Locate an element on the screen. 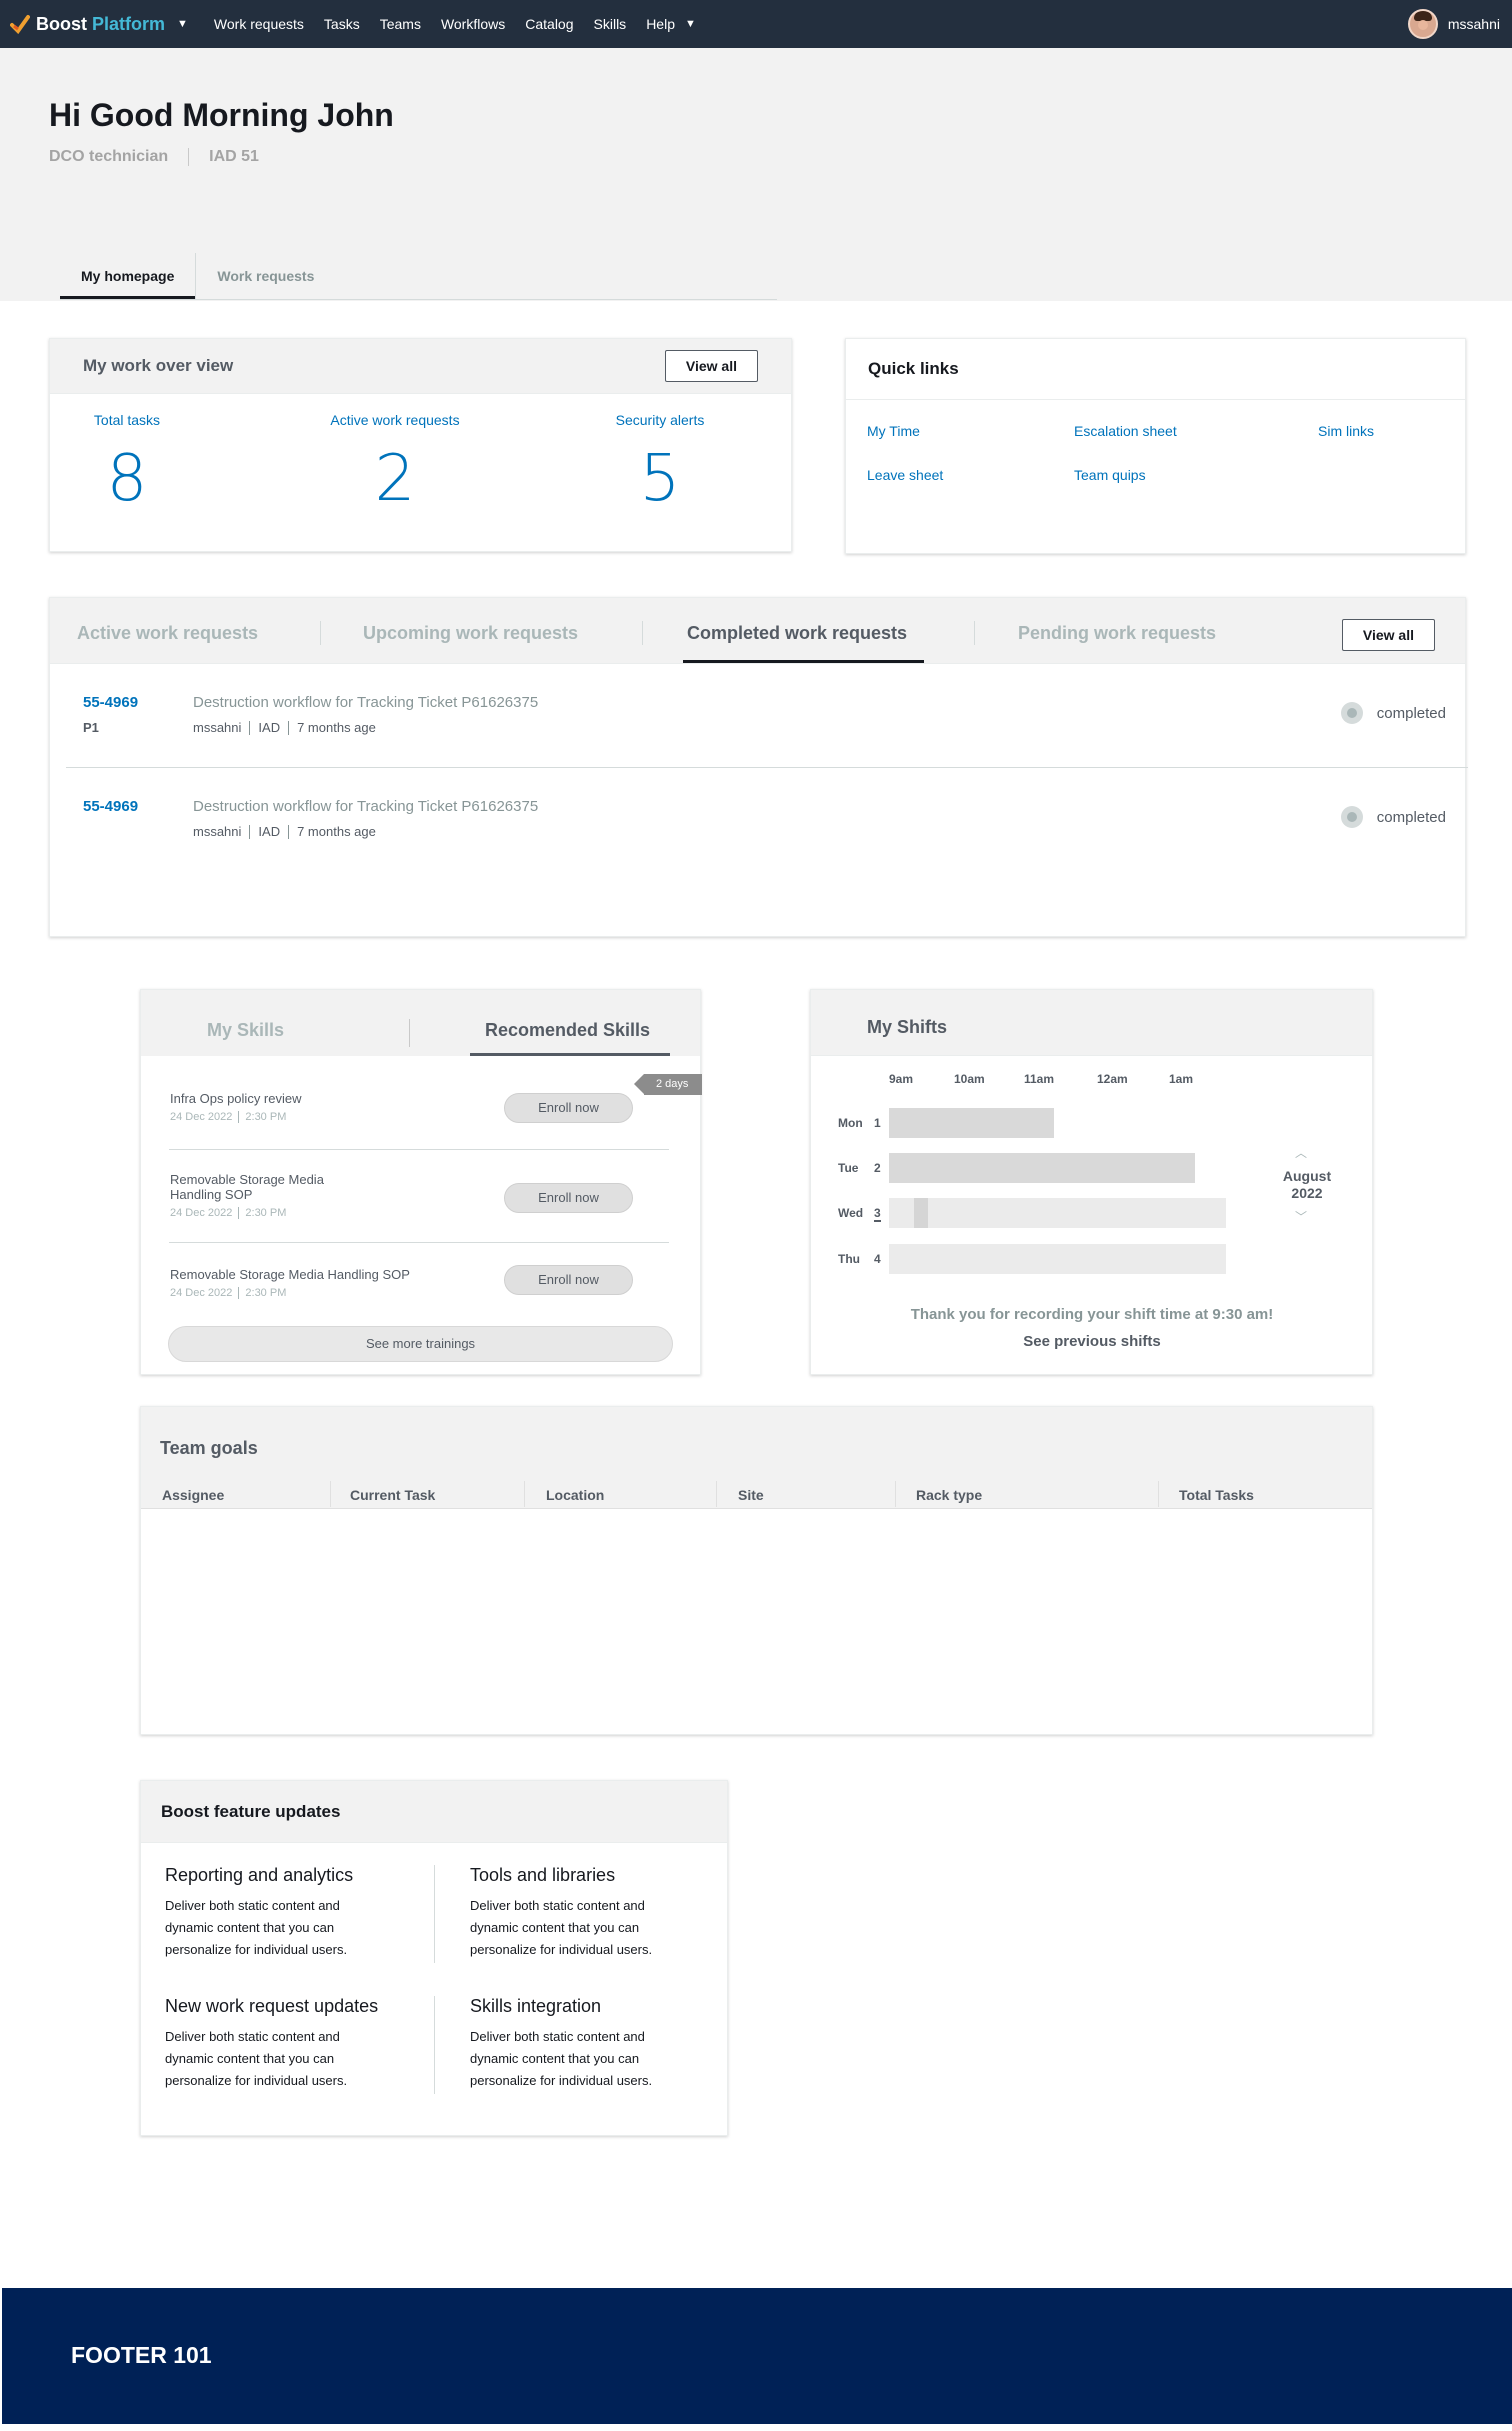 This screenshot has height=2431, width=1512. work-request-priority: P1 is located at coordinates (91, 727).